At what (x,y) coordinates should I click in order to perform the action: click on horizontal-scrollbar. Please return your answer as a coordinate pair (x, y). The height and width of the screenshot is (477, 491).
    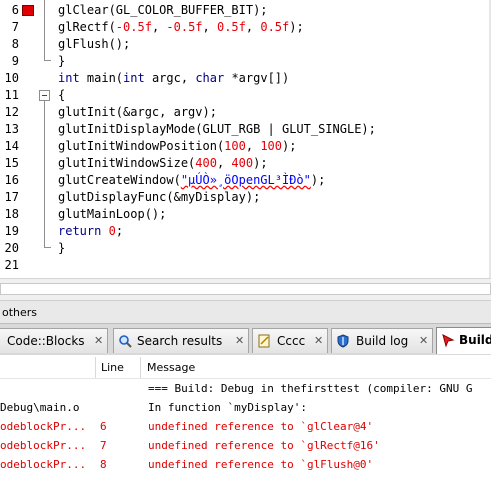
    Looking at the image, I should click on (245, 289).